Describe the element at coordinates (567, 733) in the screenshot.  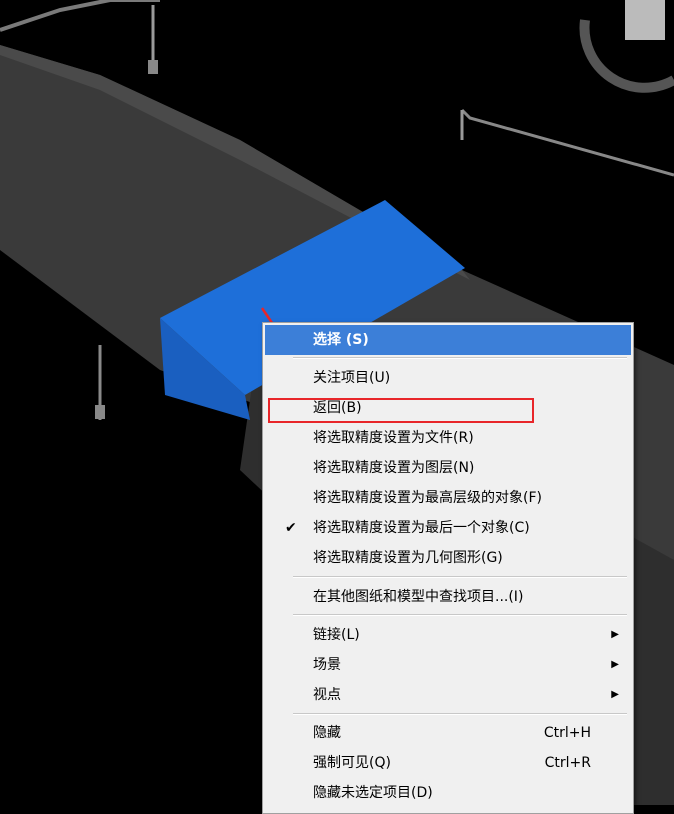
I see `menu-item-hide-shortcut: Ctrl+H` at that location.